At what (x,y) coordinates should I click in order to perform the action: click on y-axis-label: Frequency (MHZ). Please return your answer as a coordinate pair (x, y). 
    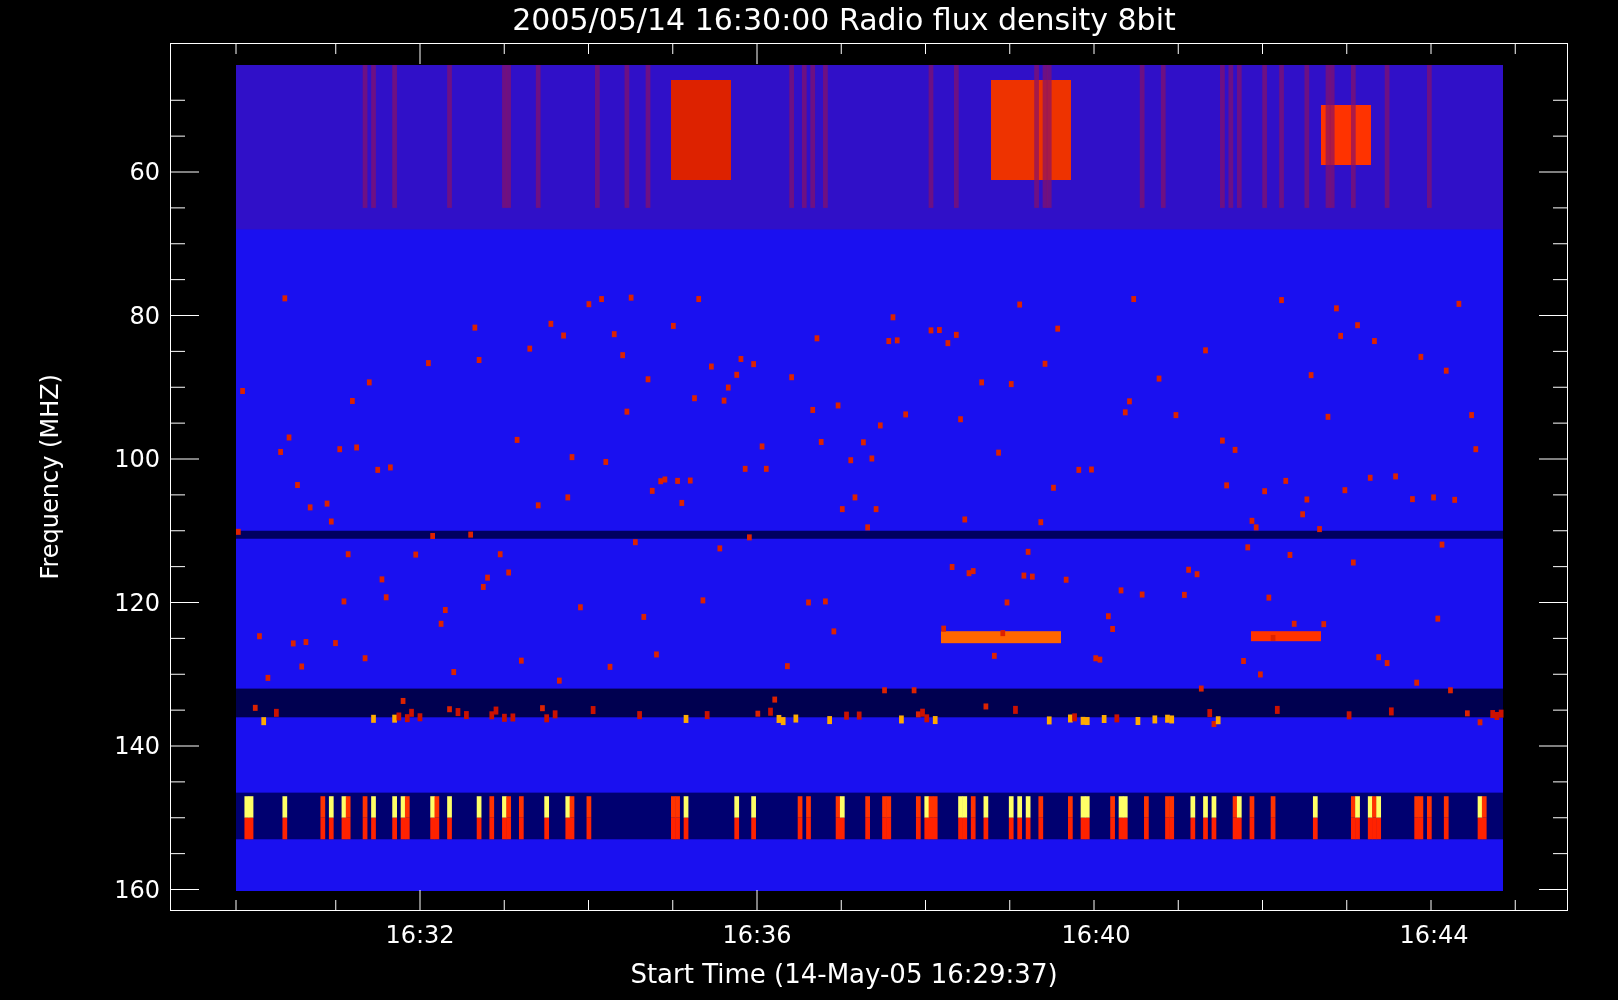
    Looking at the image, I should click on (50, 477).